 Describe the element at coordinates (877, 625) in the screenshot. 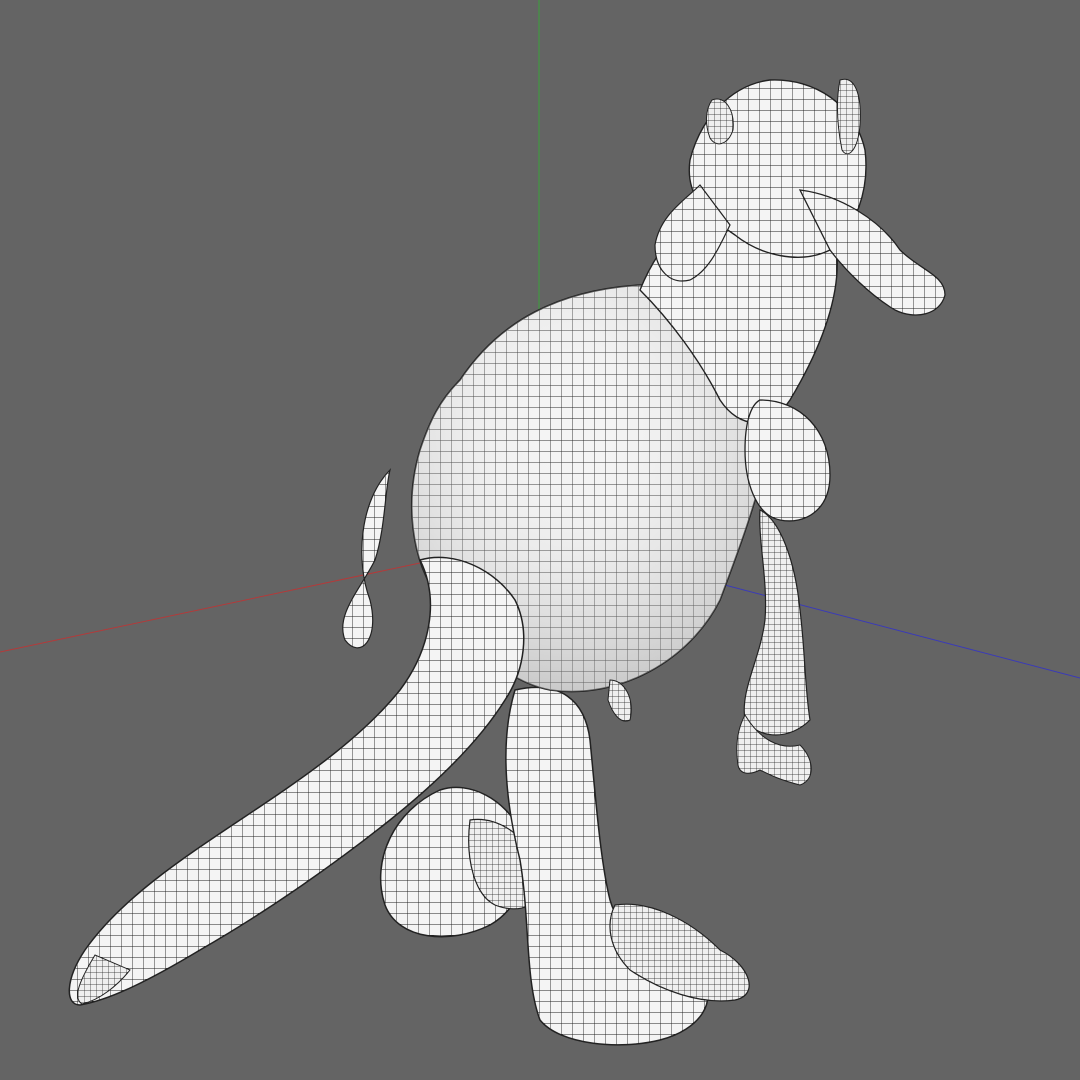

I see `z-axis-line` at that location.